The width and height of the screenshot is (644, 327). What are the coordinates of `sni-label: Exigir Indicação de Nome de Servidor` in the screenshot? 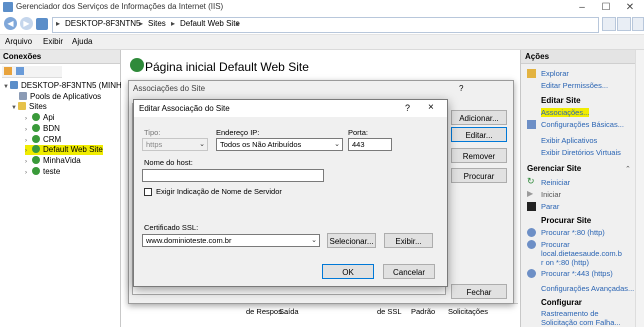 It's located at (219, 191).